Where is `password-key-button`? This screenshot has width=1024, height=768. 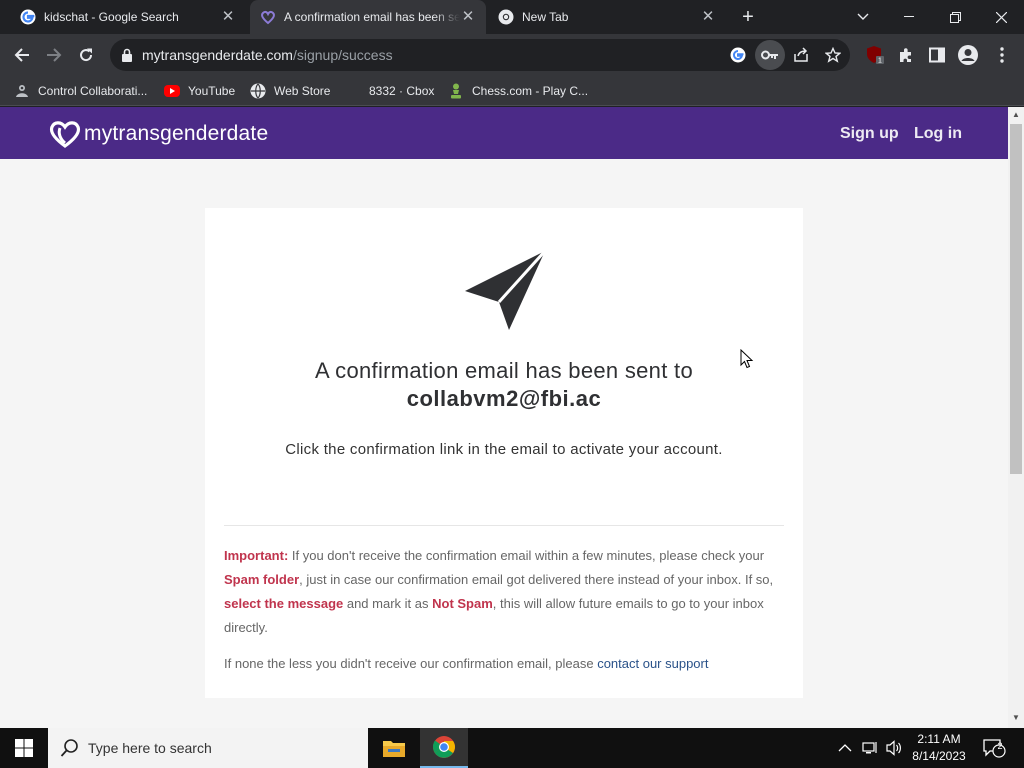 password-key-button is located at coordinates (770, 55).